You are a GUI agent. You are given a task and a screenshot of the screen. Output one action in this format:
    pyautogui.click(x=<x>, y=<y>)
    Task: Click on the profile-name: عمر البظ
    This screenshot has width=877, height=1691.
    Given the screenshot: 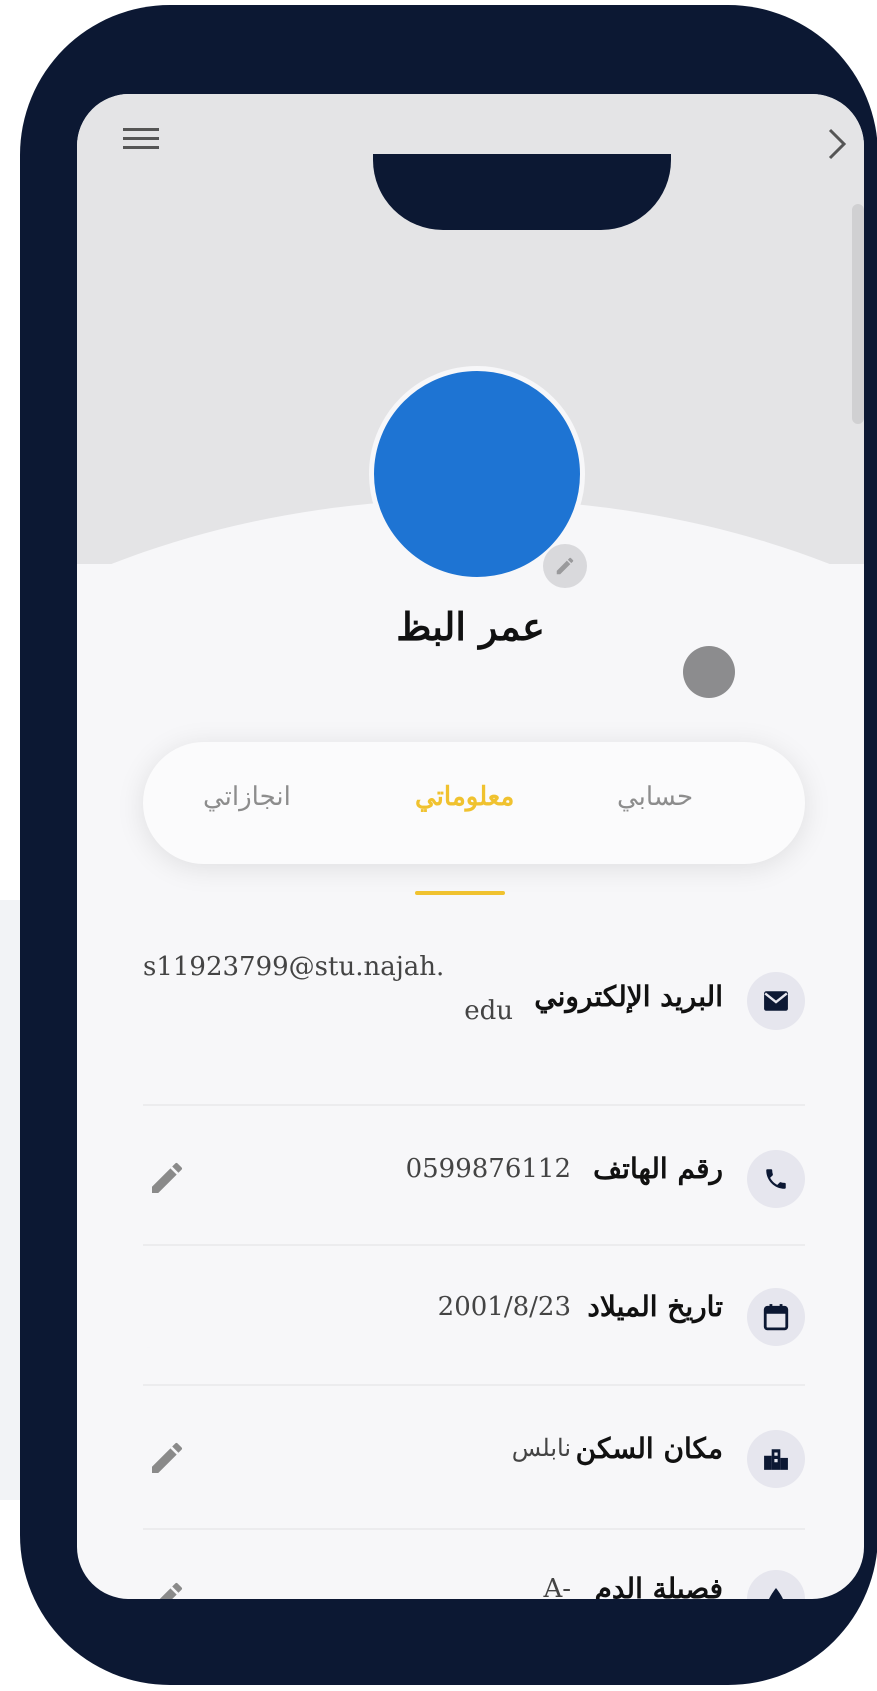 What is the action you would take?
    pyautogui.click(x=470, y=626)
    